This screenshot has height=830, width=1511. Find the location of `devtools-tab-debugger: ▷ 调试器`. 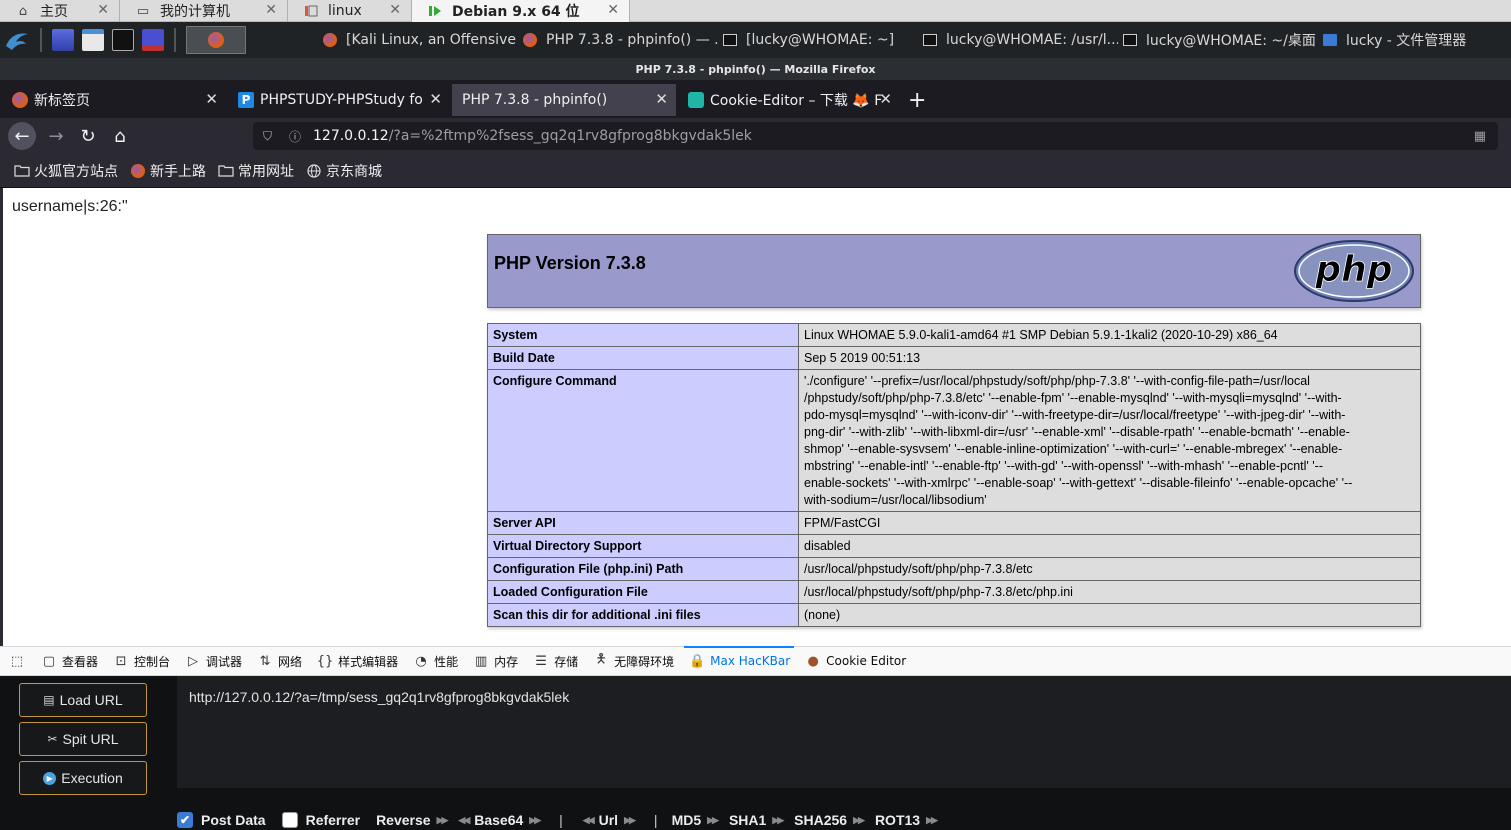

devtools-tab-debugger: ▷ 调试器 is located at coordinates (213, 661).